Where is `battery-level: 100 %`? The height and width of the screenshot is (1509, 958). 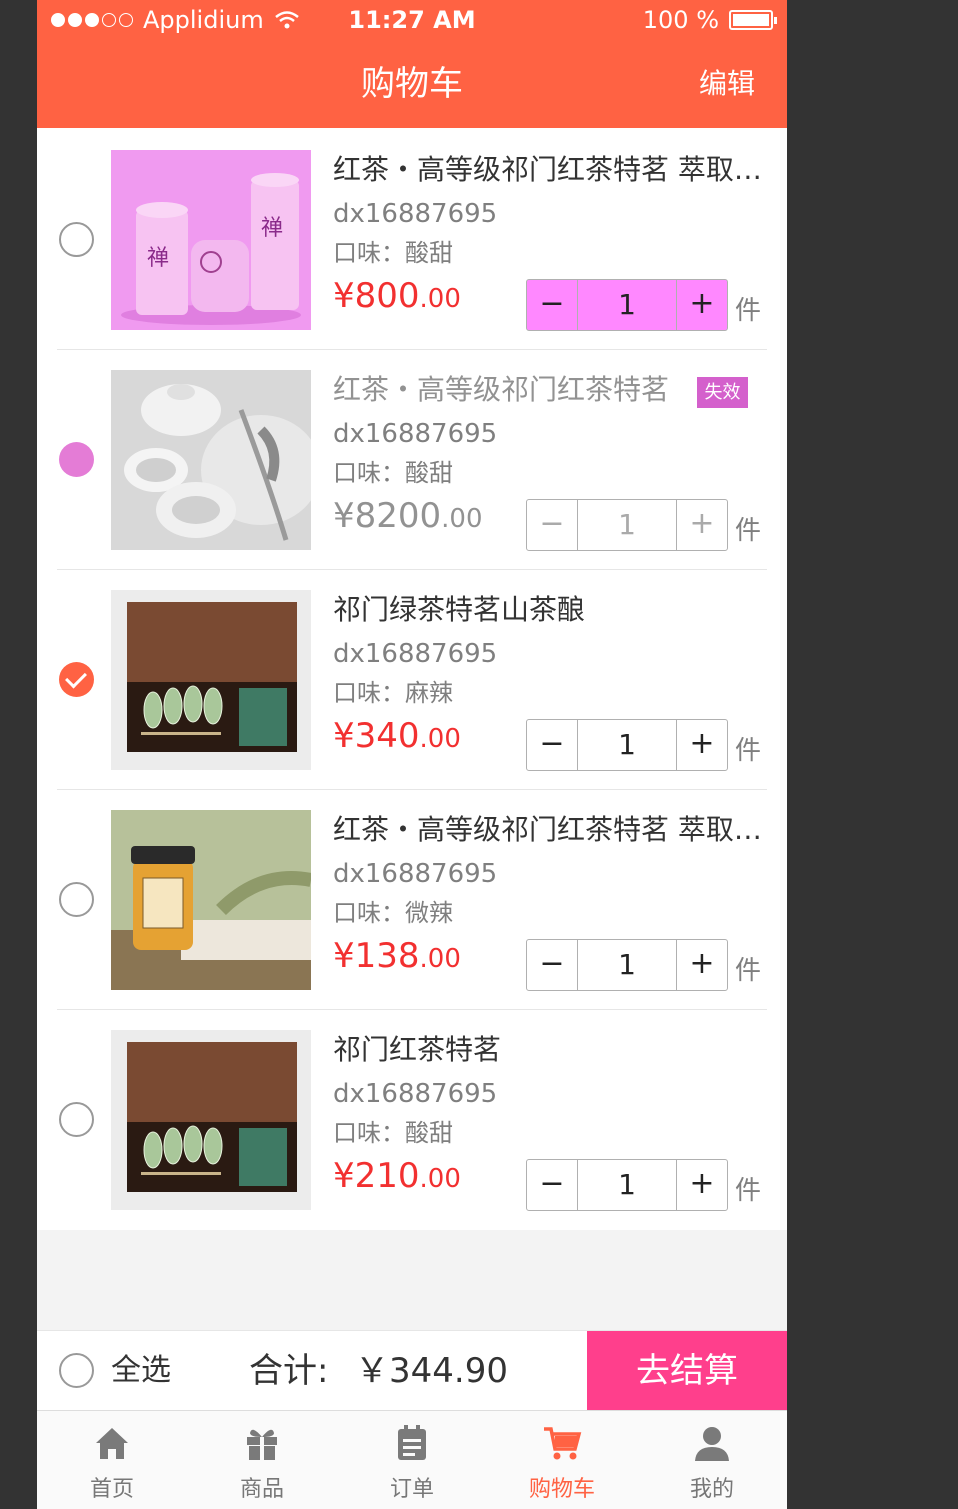
battery-level: 100 % is located at coordinates (680, 20).